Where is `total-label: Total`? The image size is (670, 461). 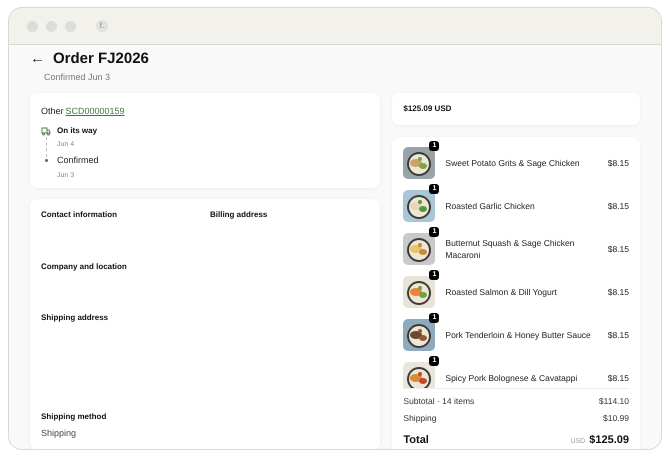 total-label: Total is located at coordinates (416, 440).